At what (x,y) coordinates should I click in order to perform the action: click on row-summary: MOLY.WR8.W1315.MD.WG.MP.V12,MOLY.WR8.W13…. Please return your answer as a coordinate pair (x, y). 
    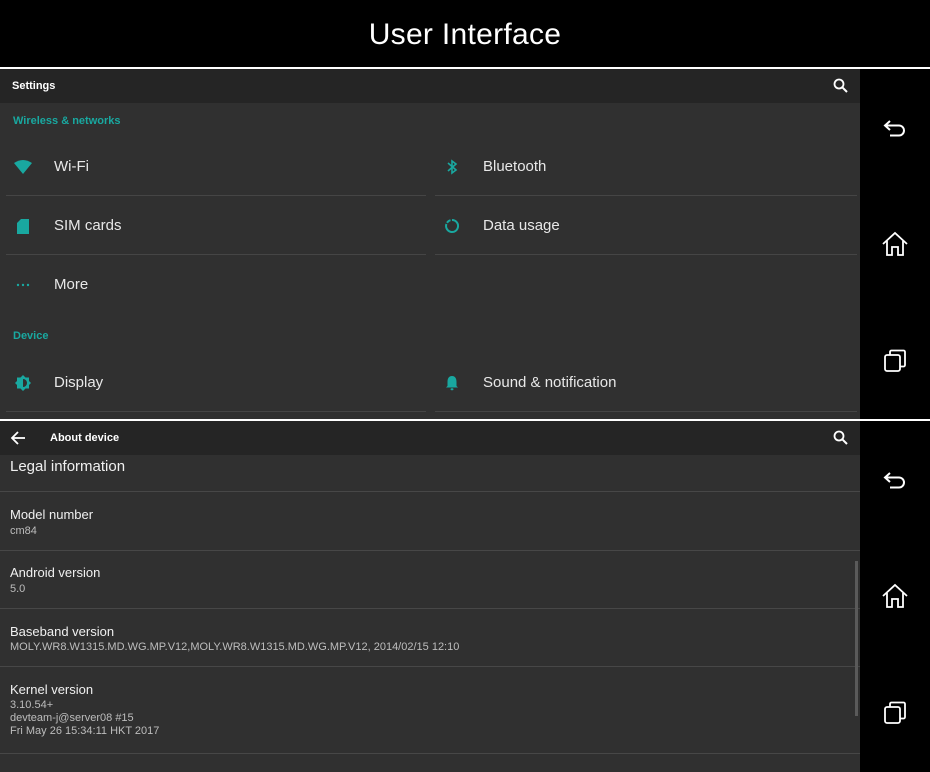
    Looking at the image, I should click on (235, 647).